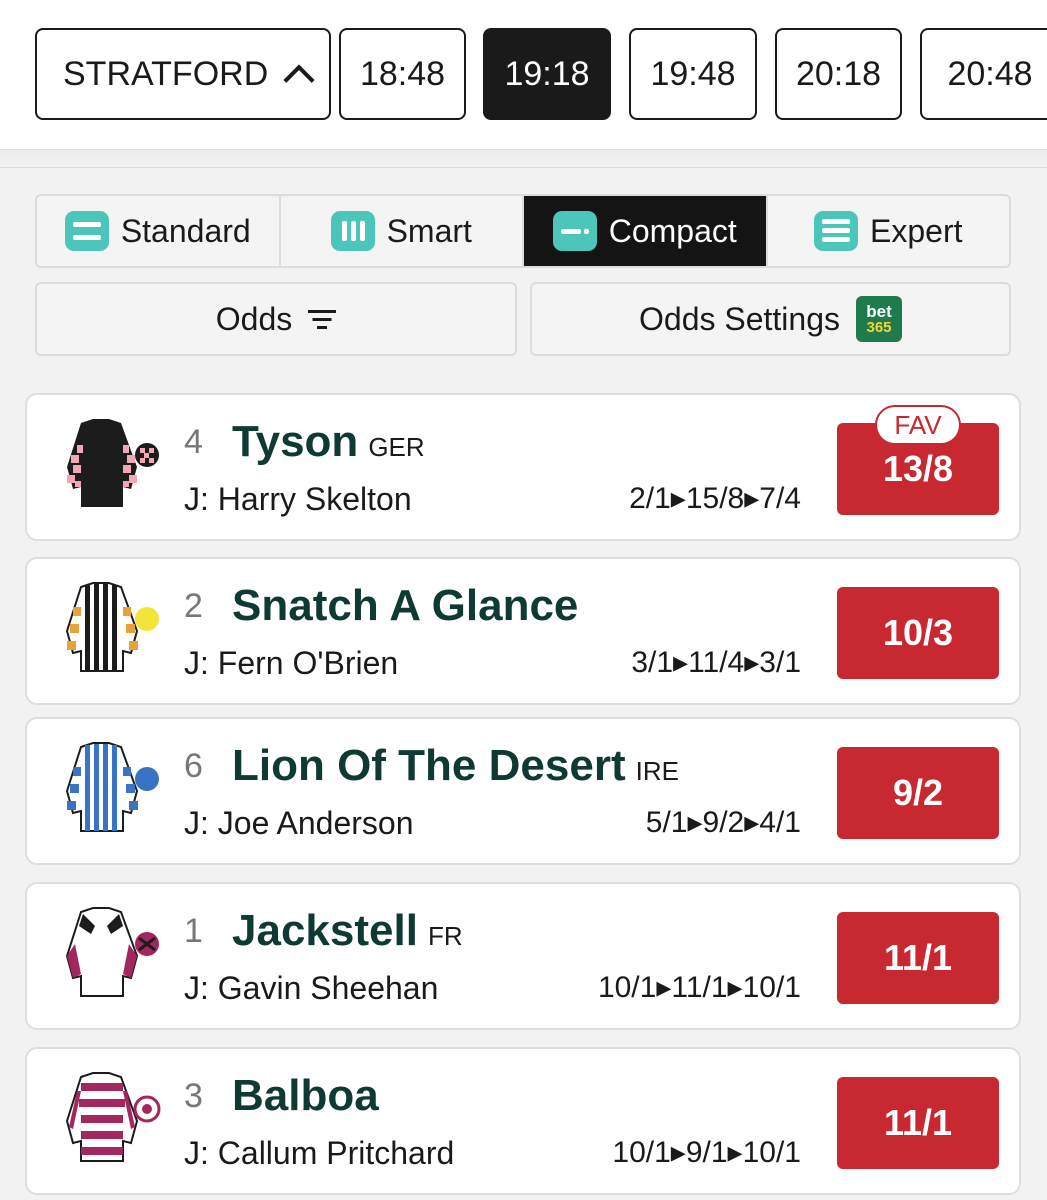 The width and height of the screenshot is (1047, 1200). What do you see at coordinates (693, 74) in the screenshot?
I see `race-time-tab: 19:48` at bounding box center [693, 74].